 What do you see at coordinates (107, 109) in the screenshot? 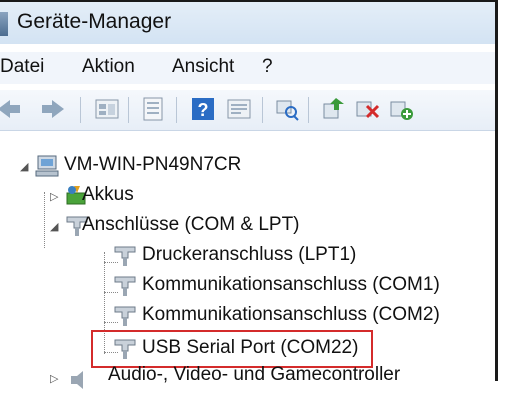
I see `properties-icon` at bounding box center [107, 109].